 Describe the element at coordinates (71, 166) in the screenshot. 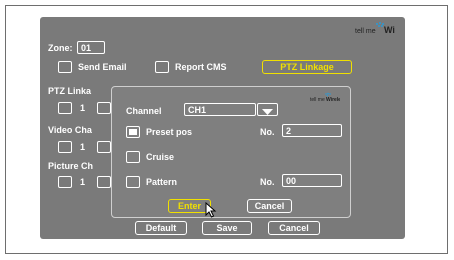

I see `picture-section-label: Picture Ch` at that location.